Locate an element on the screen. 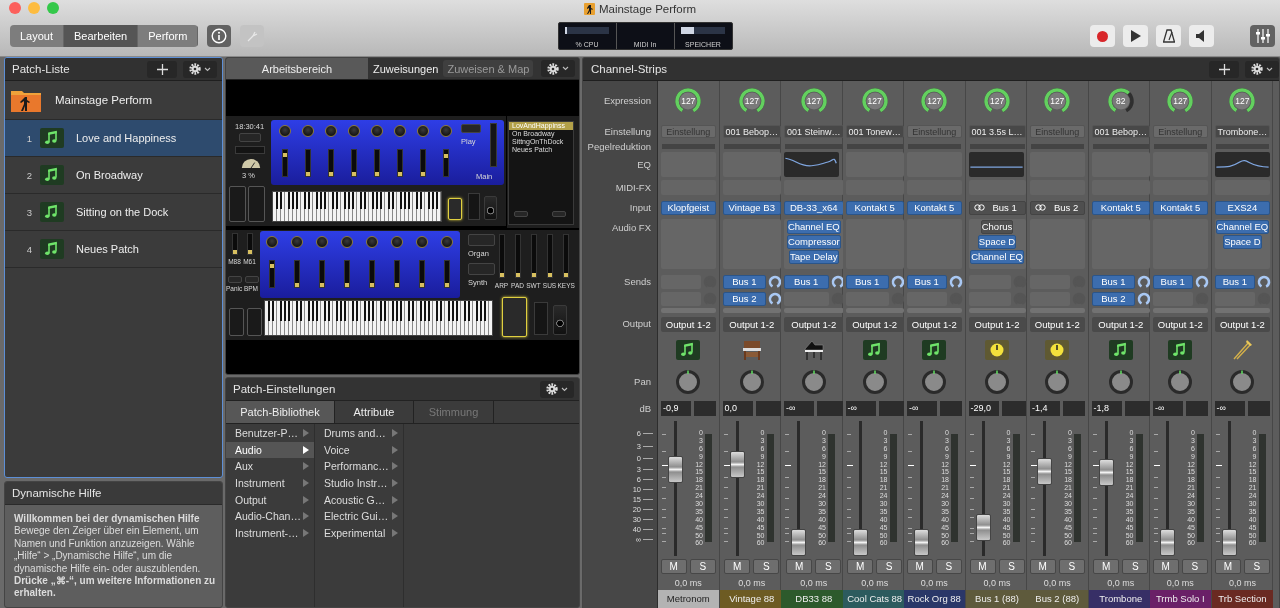 This screenshot has height=608, width=1280. tab: Arbeitsbereich is located at coordinates (297, 68).